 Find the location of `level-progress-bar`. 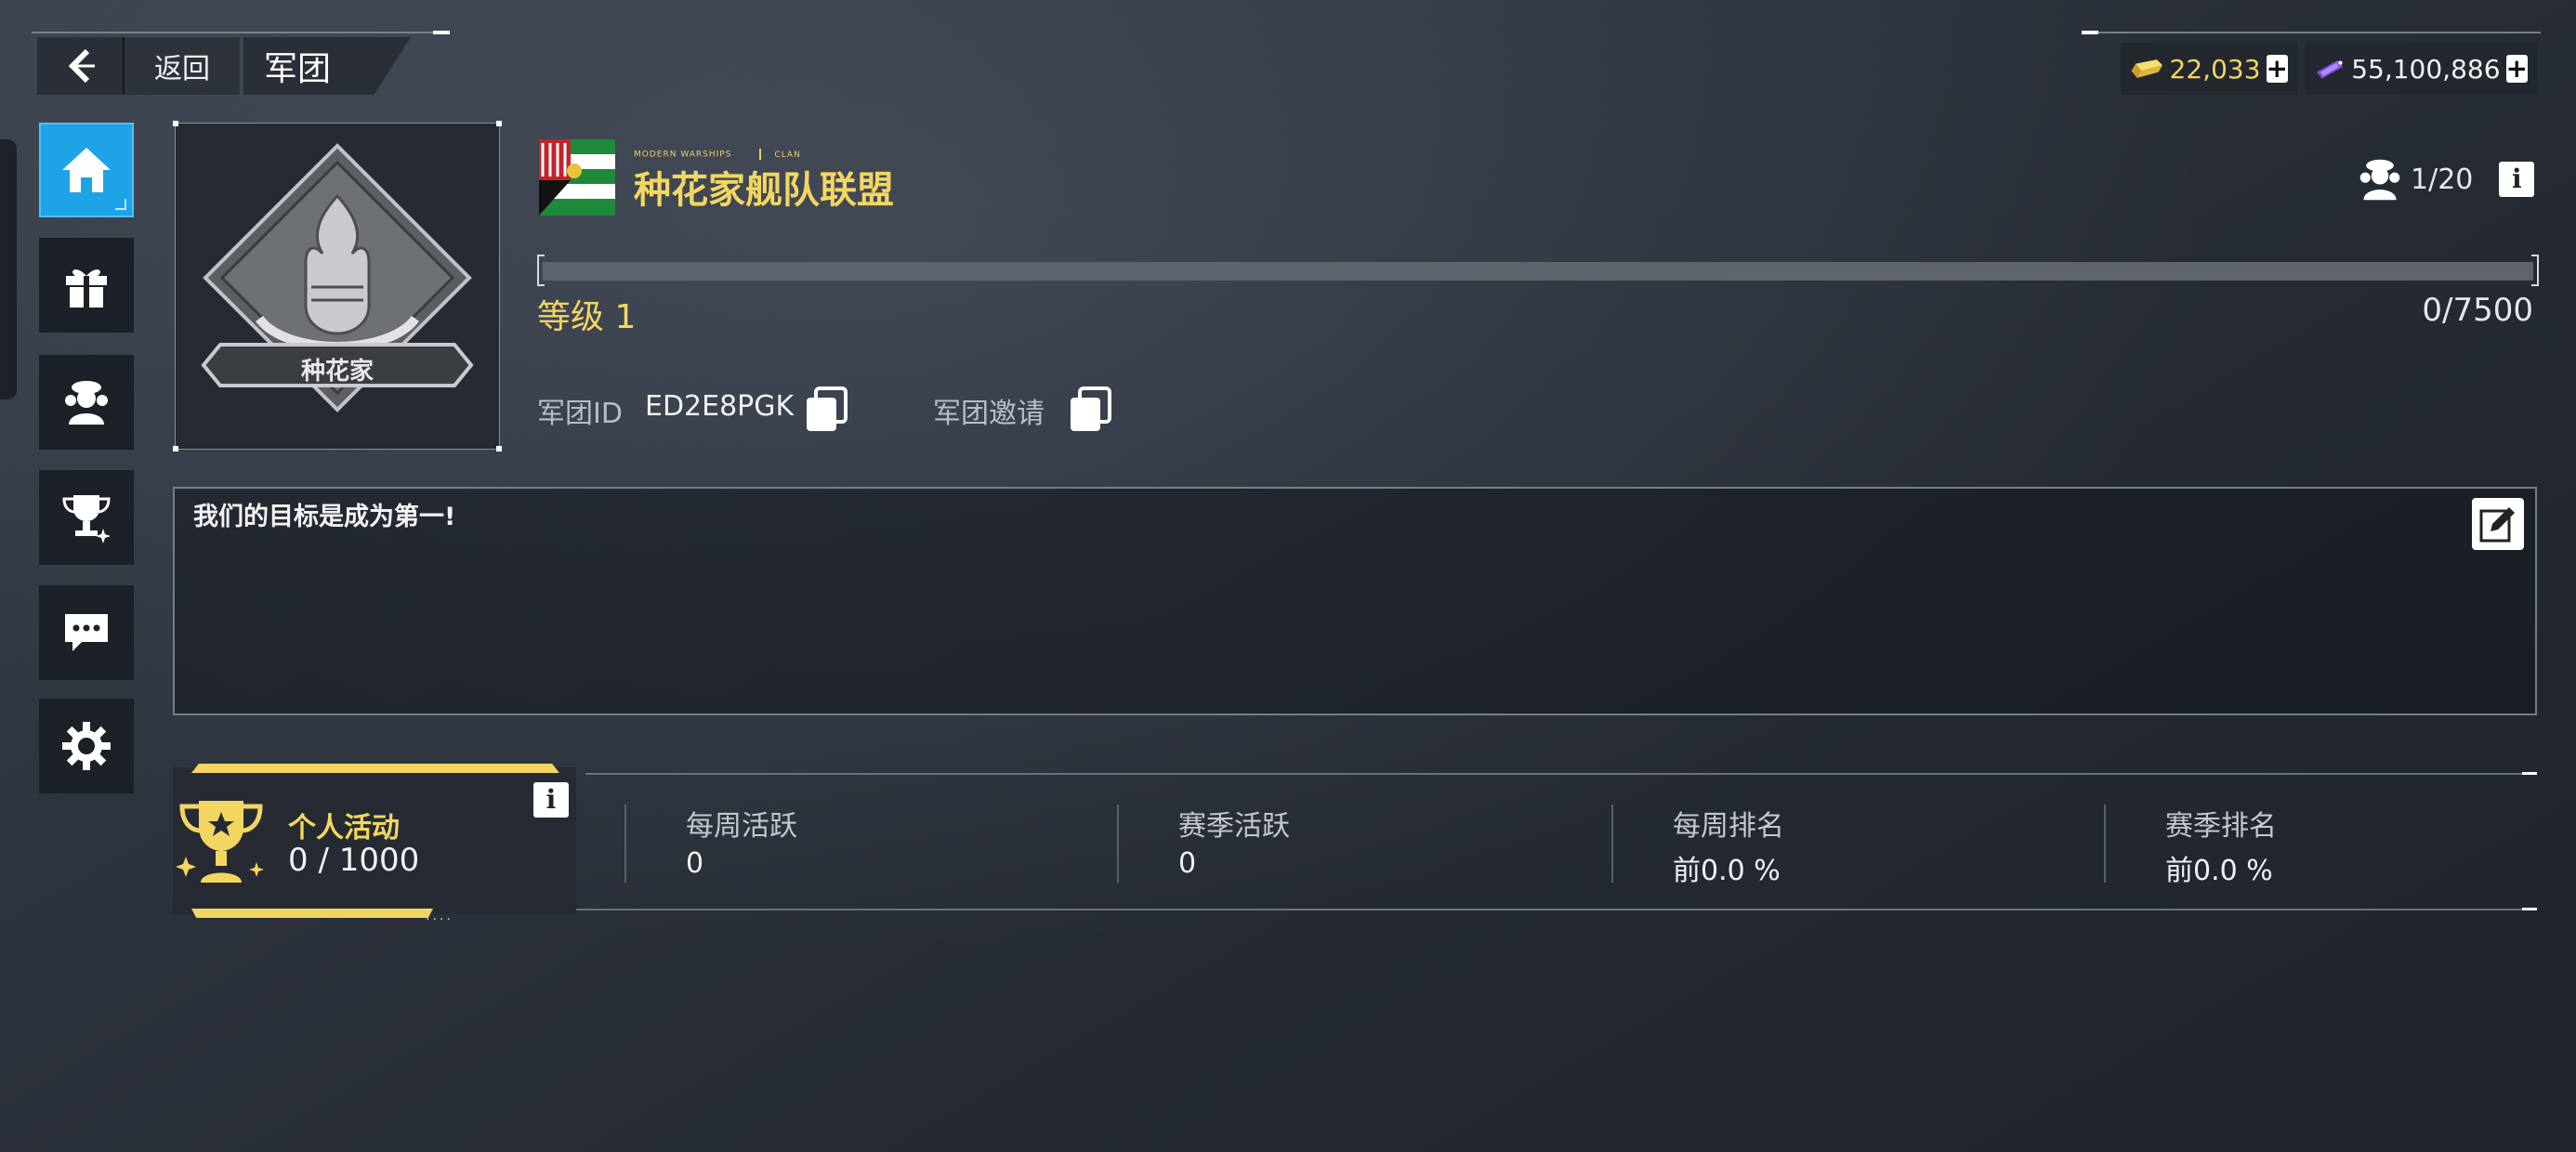

level-progress-bar is located at coordinates (1538, 271).